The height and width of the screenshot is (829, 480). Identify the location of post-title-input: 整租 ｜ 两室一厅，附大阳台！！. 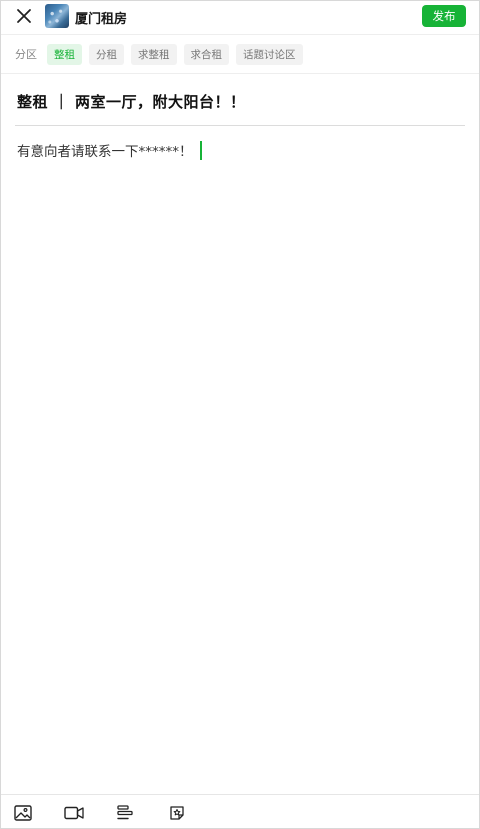
(131, 101).